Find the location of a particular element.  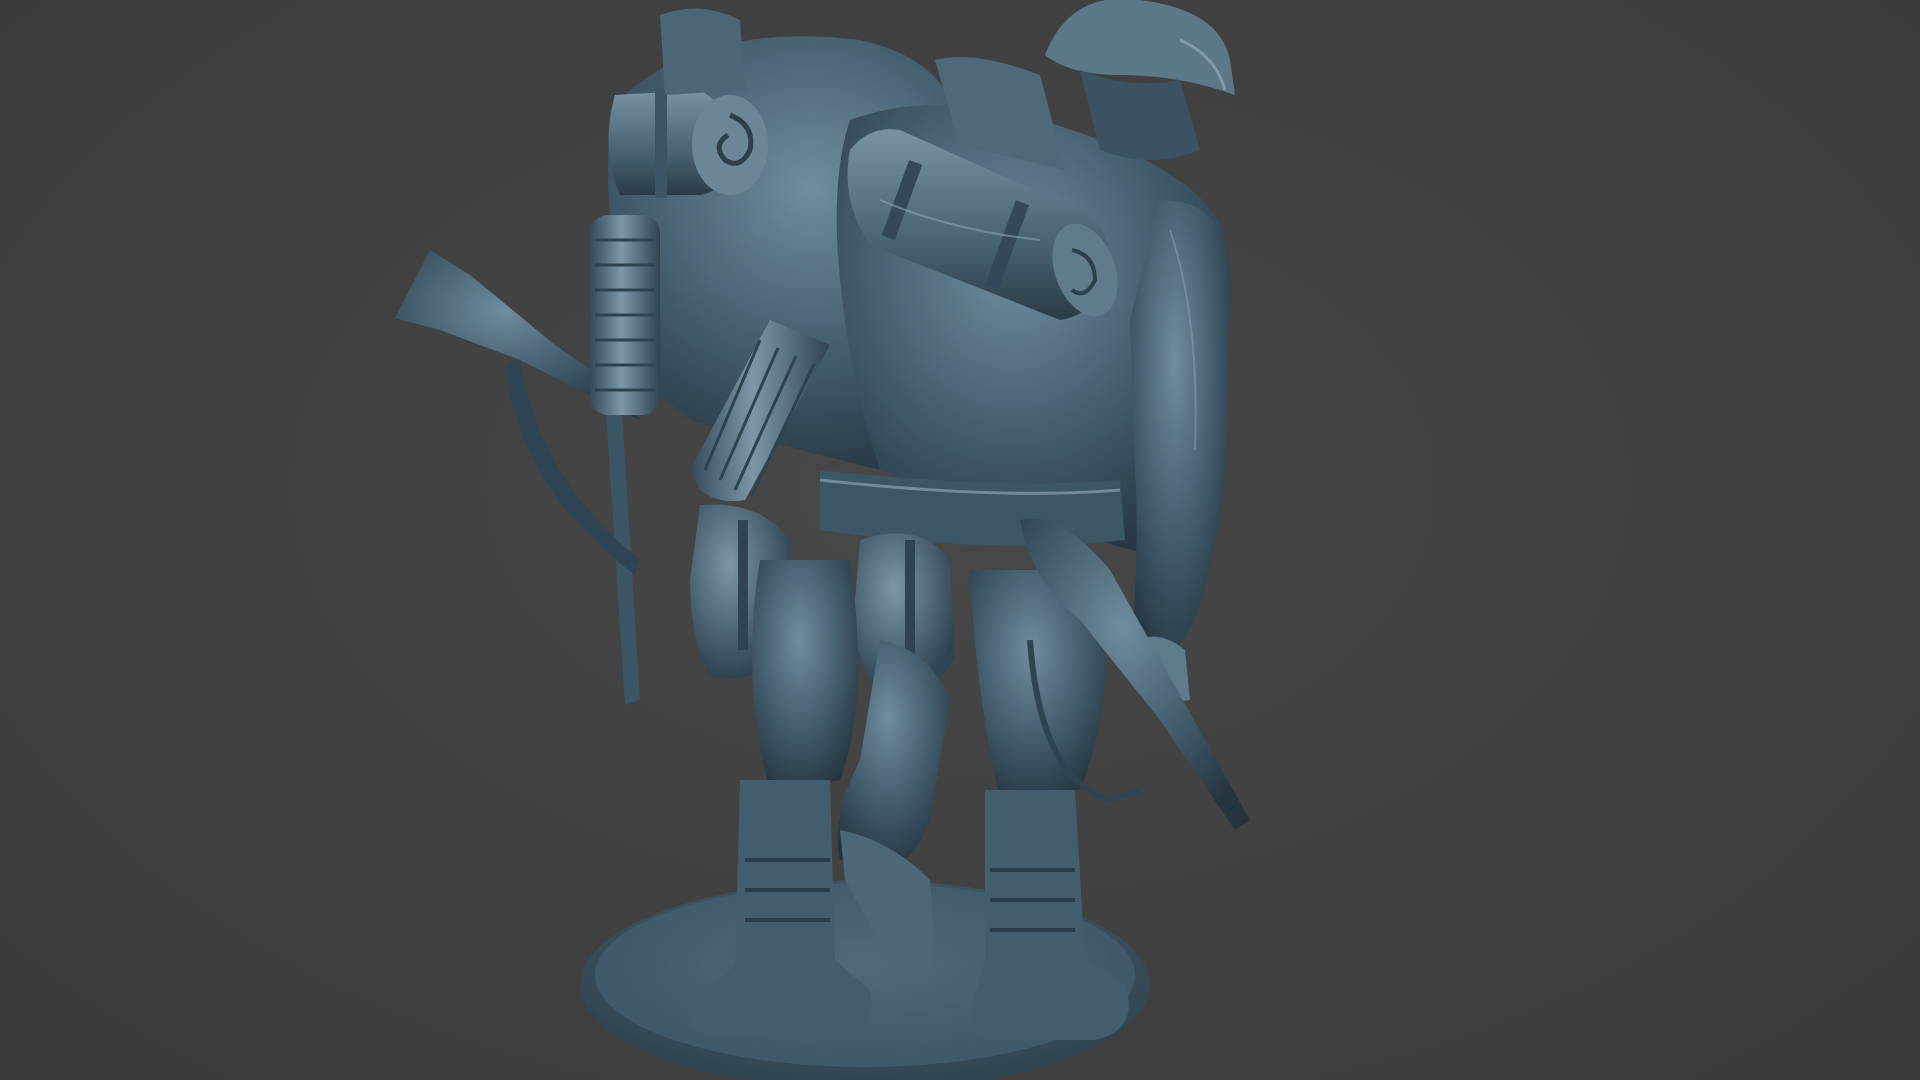

gas-mask-canister-icon is located at coordinates (625, 315).